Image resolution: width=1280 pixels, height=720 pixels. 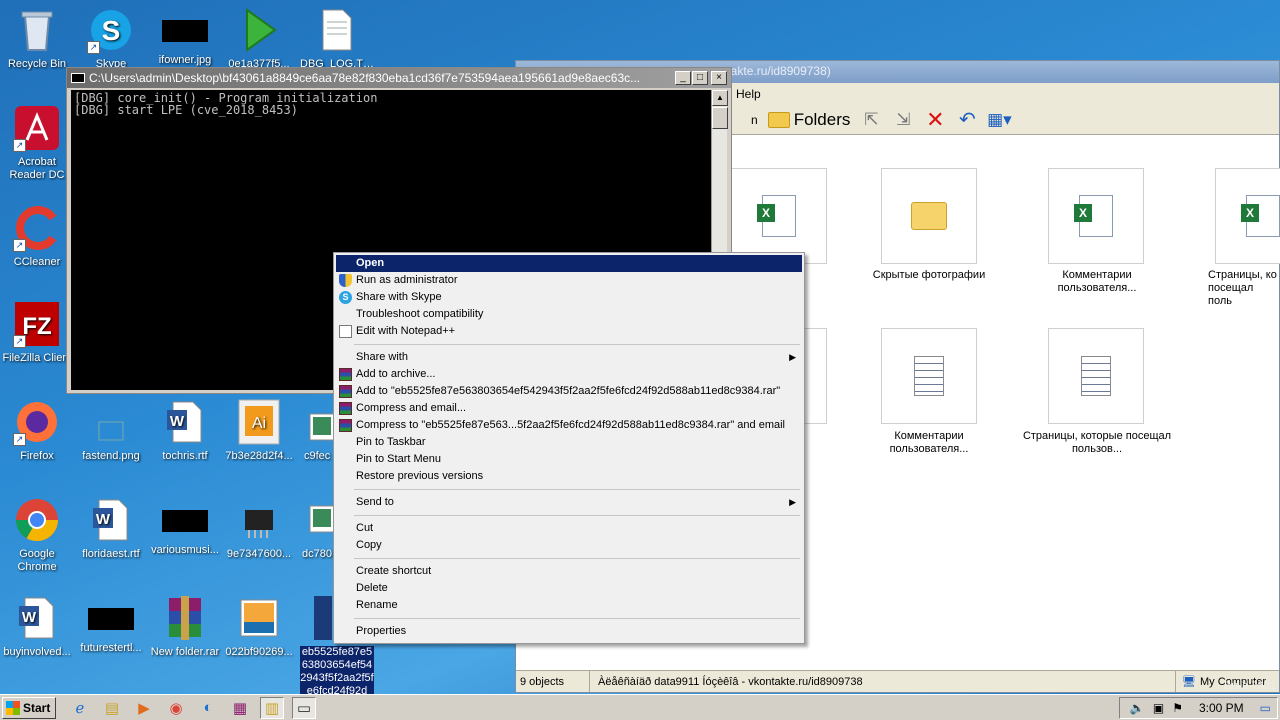 What do you see at coordinates (322, 618) in the screenshot?
I see `file-icon` at bounding box center [322, 618].